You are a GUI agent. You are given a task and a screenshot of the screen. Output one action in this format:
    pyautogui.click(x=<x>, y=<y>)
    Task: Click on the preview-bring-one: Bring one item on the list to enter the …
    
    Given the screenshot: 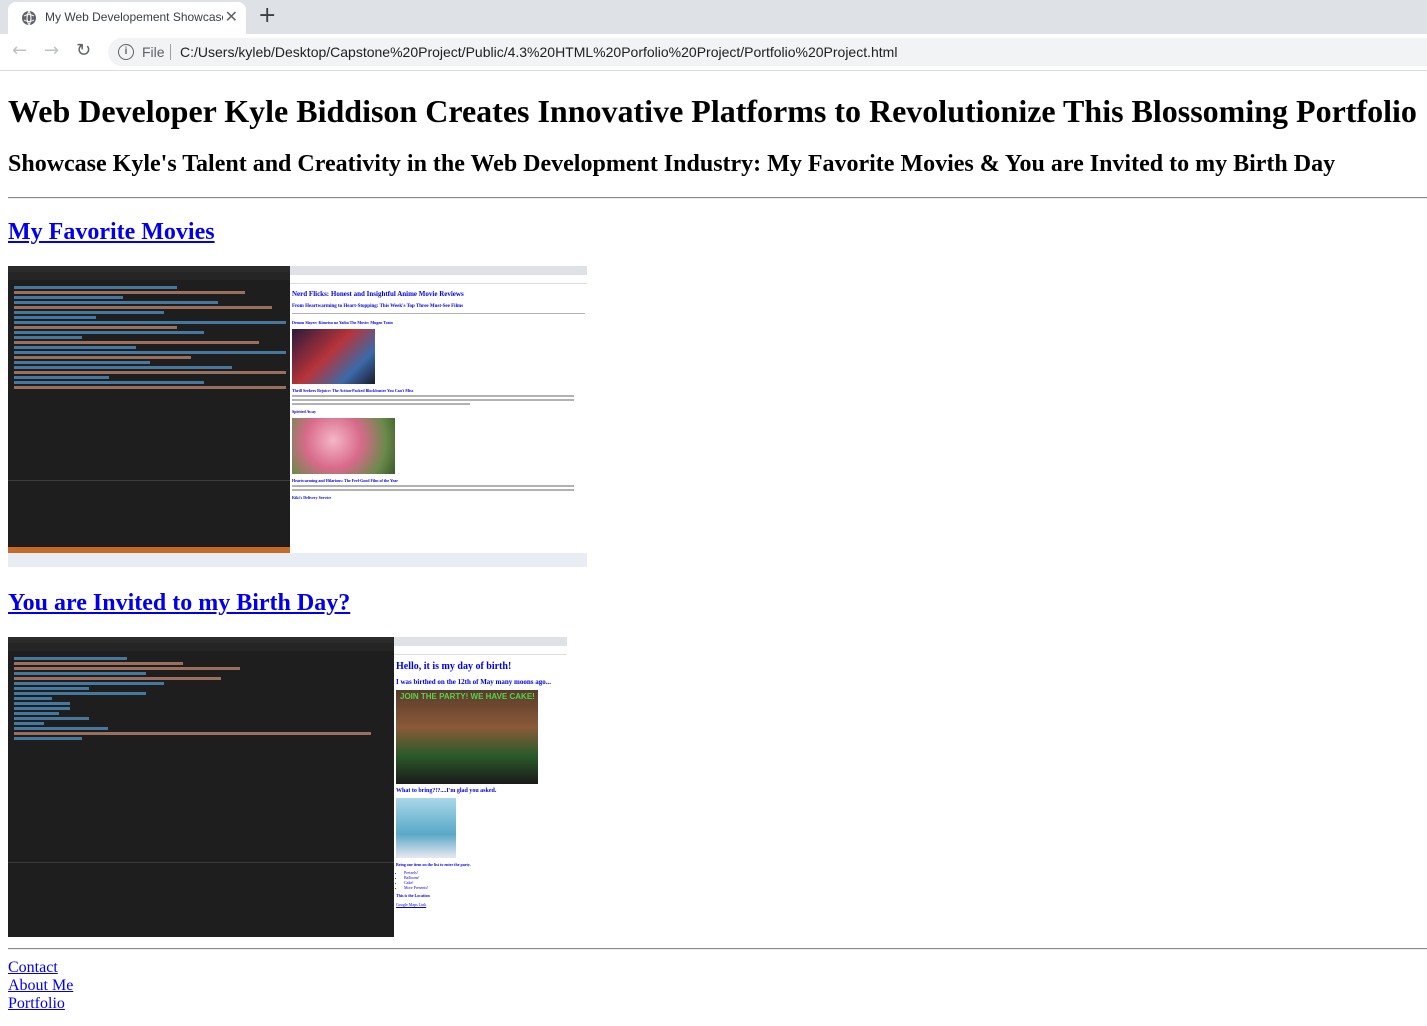 What is the action you would take?
    pyautogui.click(x=433, y=864)
    